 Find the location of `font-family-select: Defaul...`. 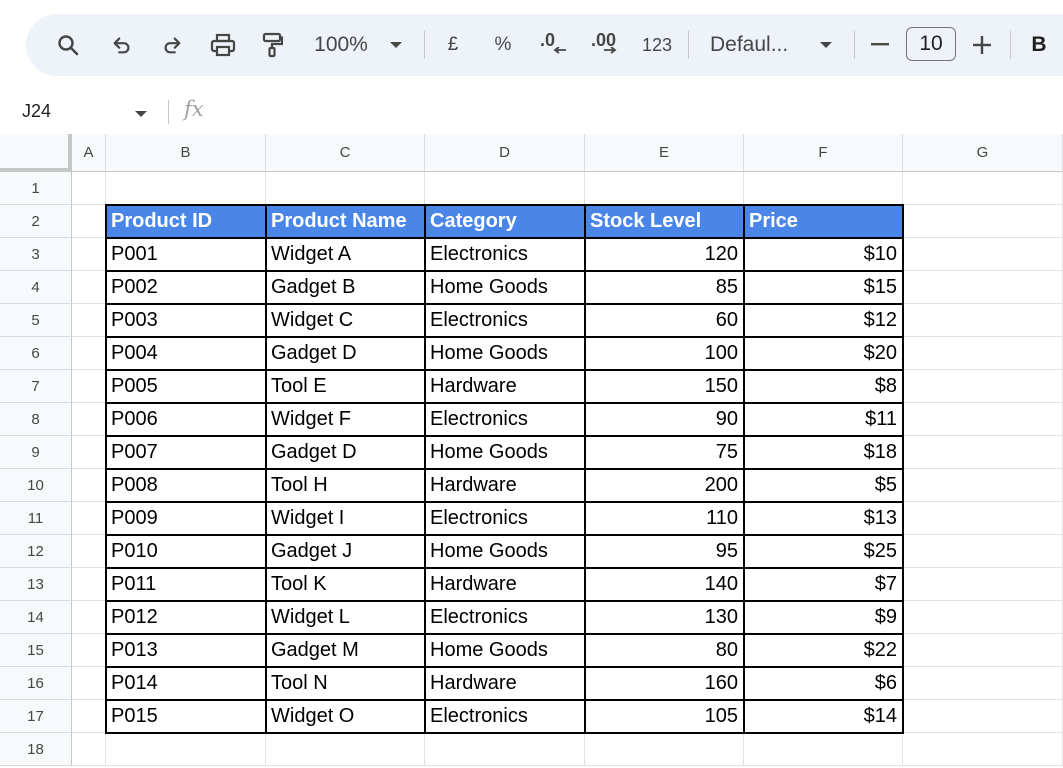

font-family-select: Defaul... is located at coordinates (755, 45).